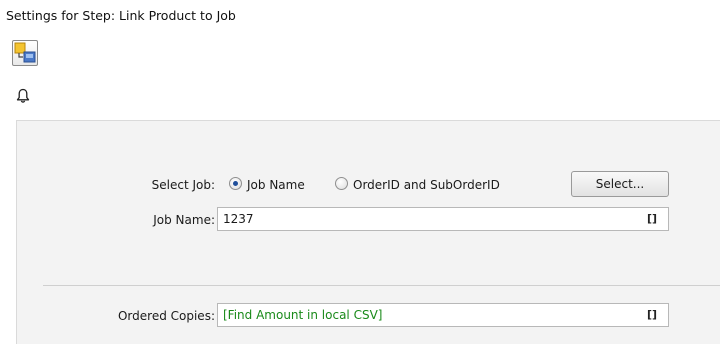 This screenshot has width=720, height=344. I want to click on step-icon-graphic, so click(25, 52).